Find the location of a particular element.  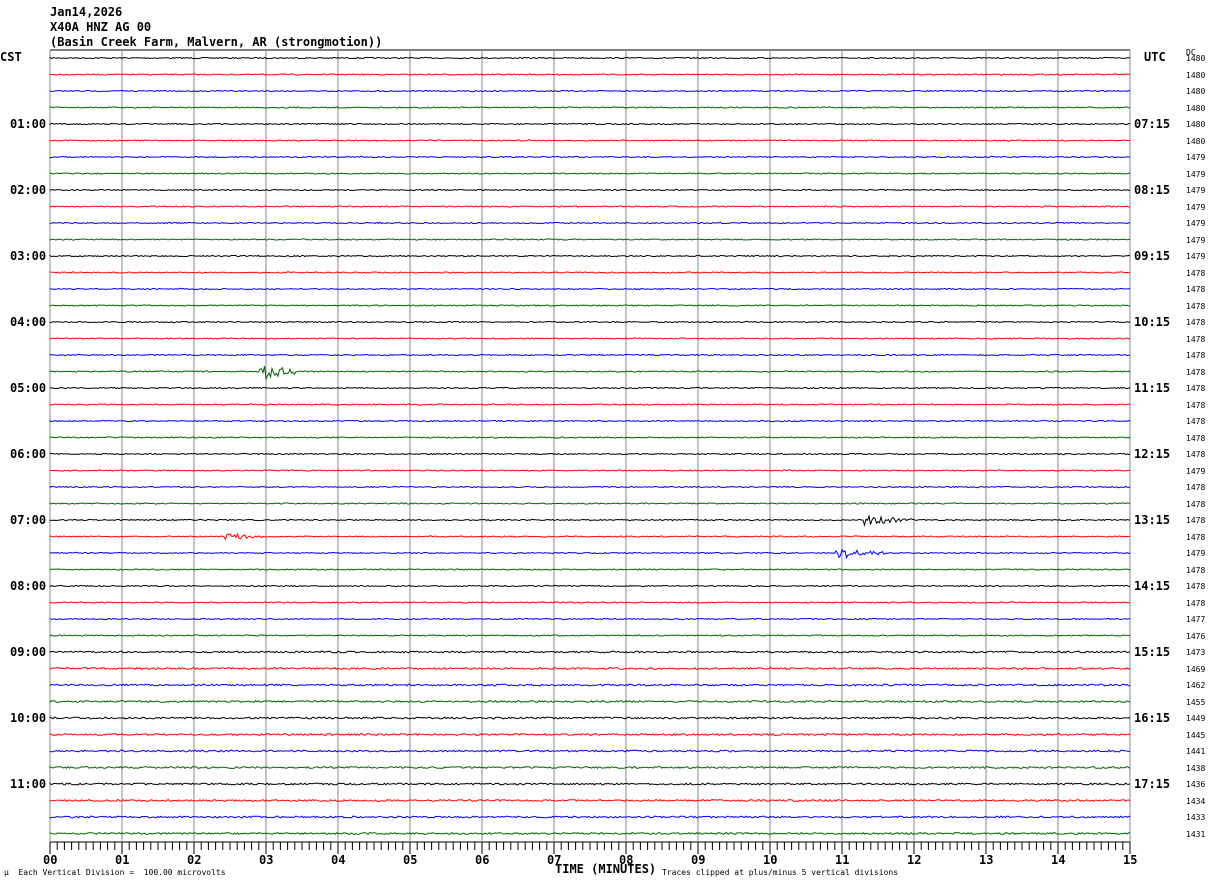

utc-hour-label: 09:15 is located at coordinates (1152, 256).